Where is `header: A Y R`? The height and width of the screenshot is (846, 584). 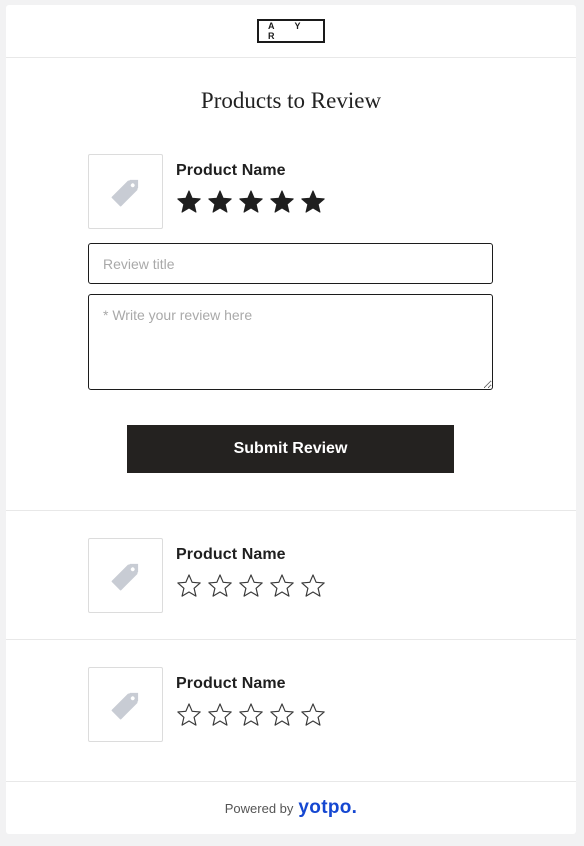
header: A Y R is located at coordinates (291, 31).